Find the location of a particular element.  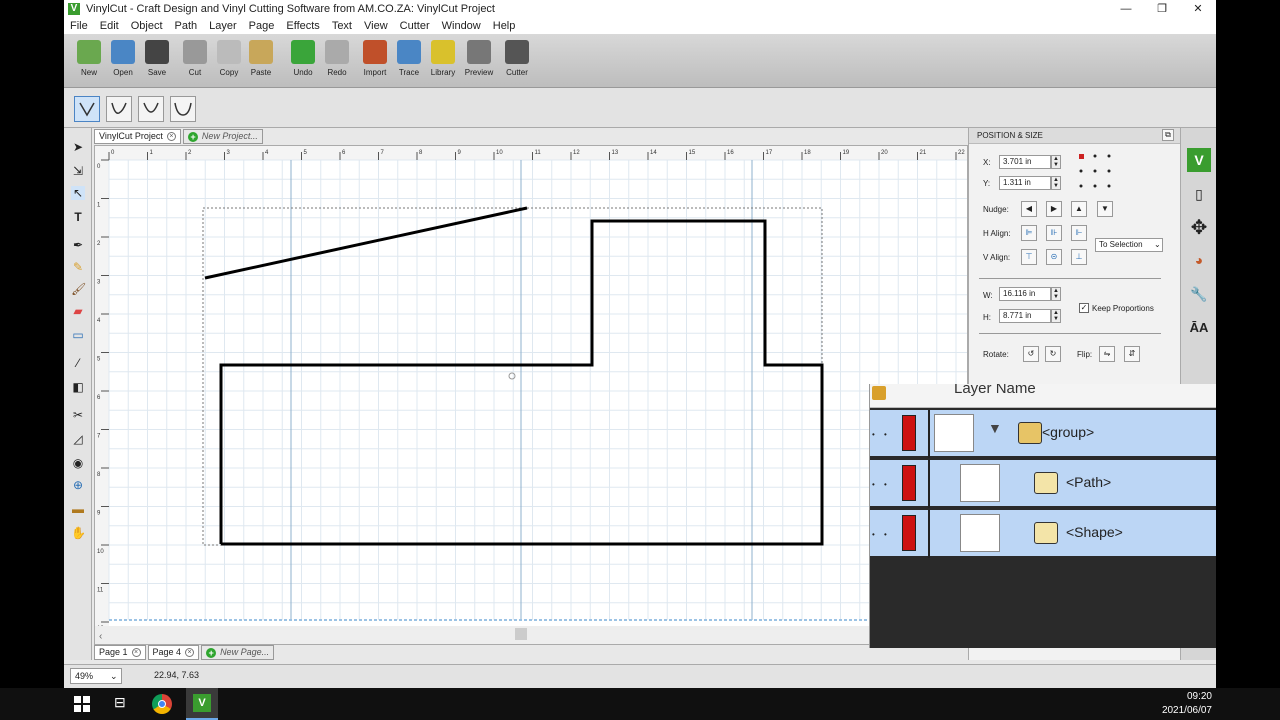

move-icon: ✥ is located at coordinates (1199, 228).